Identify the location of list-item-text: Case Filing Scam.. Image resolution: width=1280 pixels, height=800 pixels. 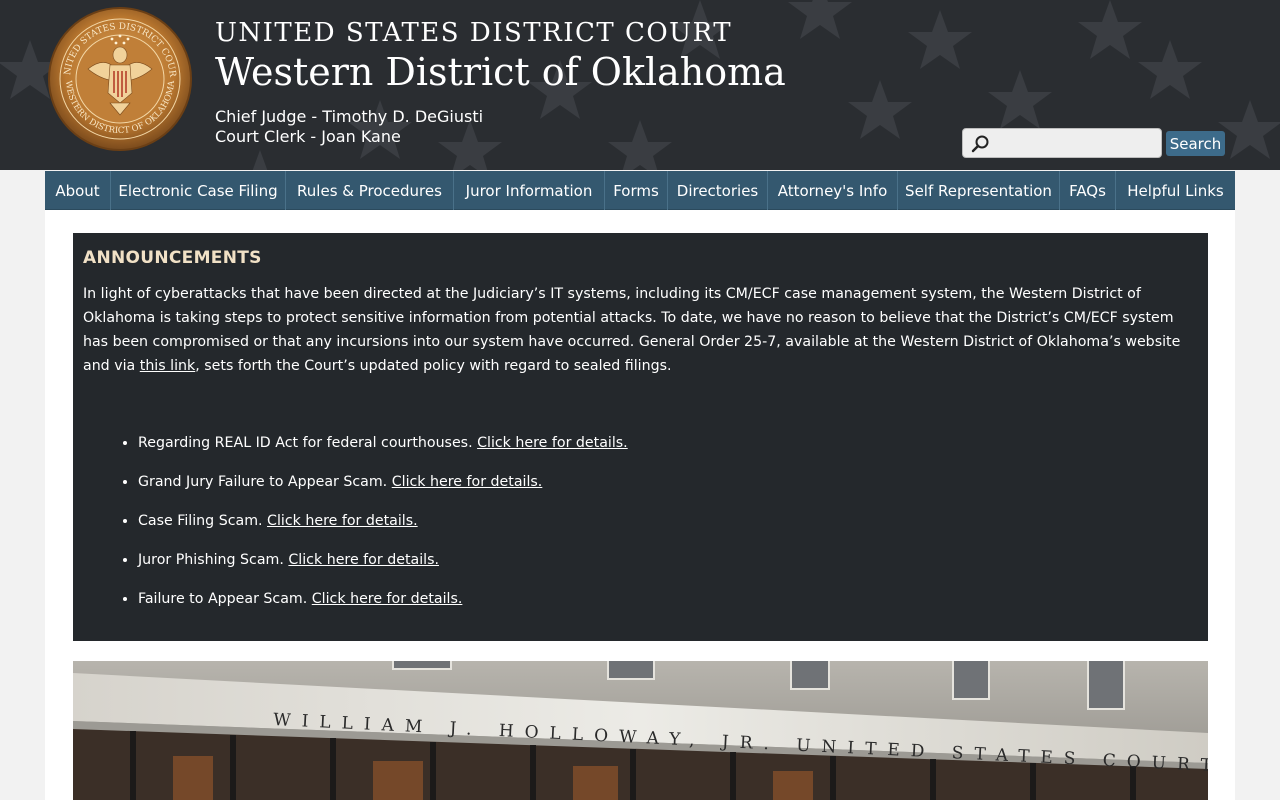
(203, 521).